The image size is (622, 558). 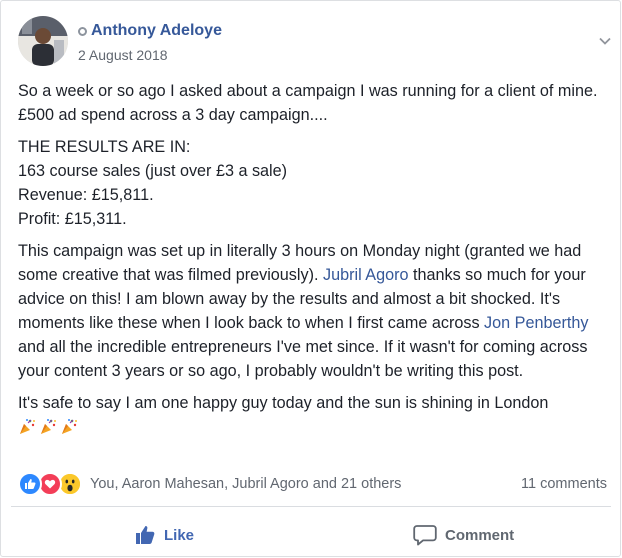 What do you see at coordinates (50, 484) in the screenshot?
I see `reaction-icons` at bounding box center [50, 484].